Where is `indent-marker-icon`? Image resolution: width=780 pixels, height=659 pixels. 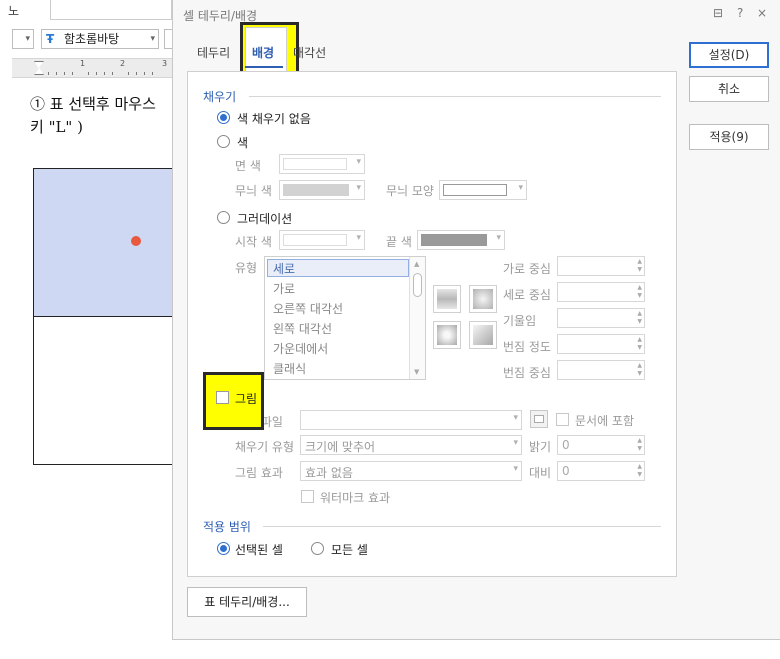
indent-marker-icon is located at coordinates (39, 68).